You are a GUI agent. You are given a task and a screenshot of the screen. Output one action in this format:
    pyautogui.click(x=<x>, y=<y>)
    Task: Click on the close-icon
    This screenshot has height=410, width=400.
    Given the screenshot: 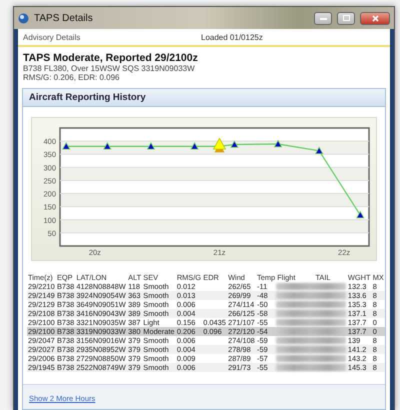 What is the action you would take?
    pyautogui.click(x=375, y=18)
    